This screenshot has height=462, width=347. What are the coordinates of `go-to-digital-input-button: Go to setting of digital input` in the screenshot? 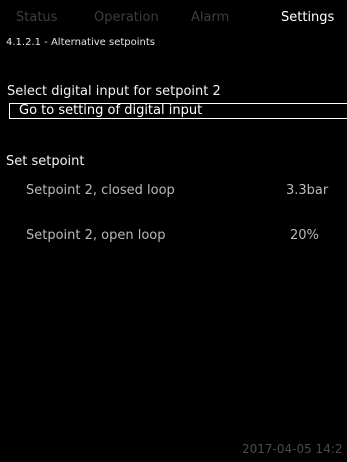 It's located at (178, 111).